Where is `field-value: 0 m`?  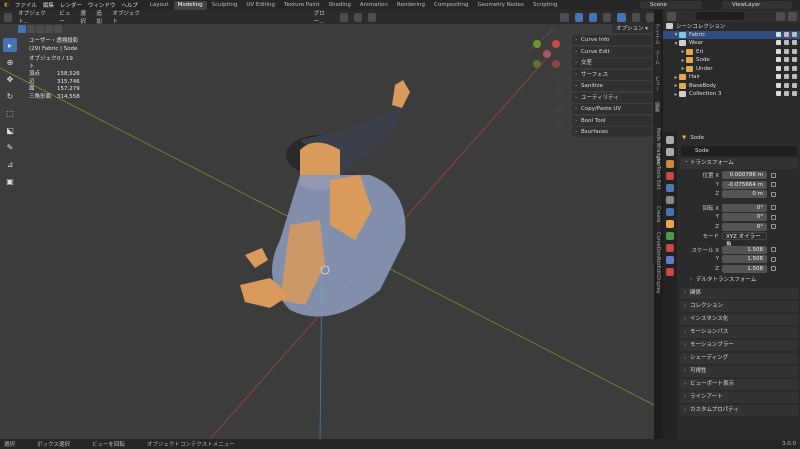
field-value: 0 m is located at coordinates (744, 194).